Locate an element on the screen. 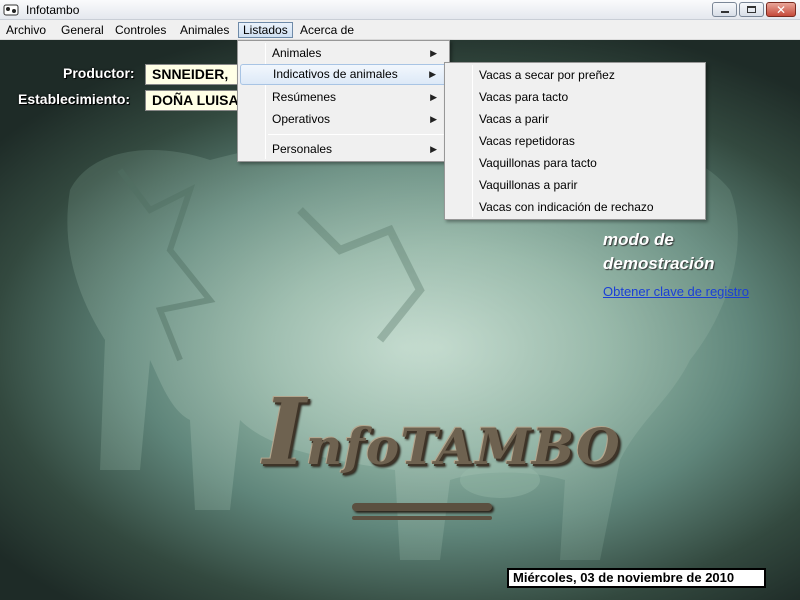 Image resolution: width=800 pixels, height=600 pixels. menu-item-vacas-repetidoras: Vacas repetidoras is located at coordinates (575, 141).